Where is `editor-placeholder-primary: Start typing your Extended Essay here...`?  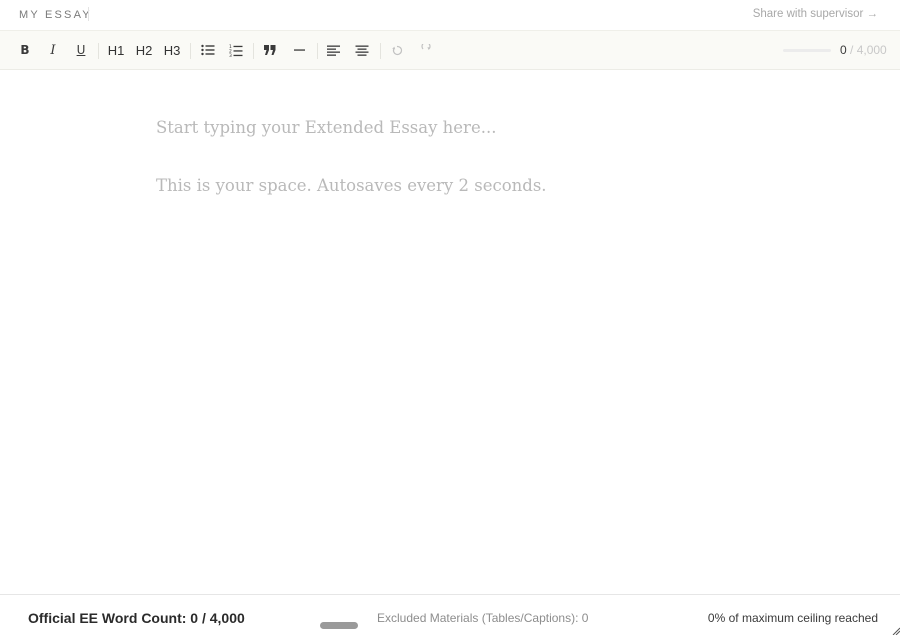 editor-placeholder-primary: Start typing your Extended Essay here... is located at coordinates (326, 127).